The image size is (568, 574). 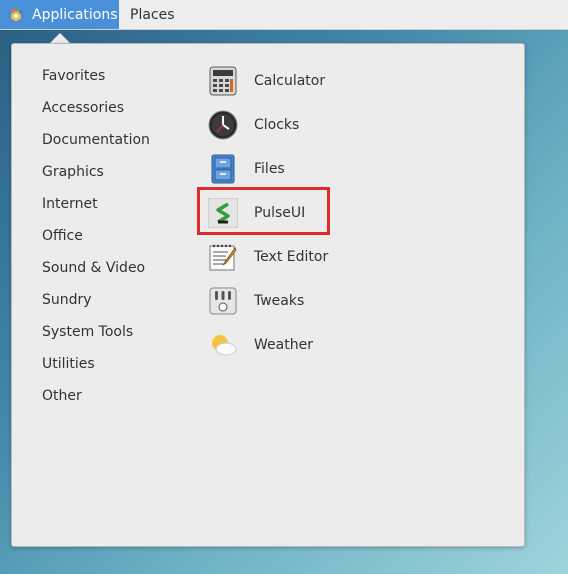 What do you see at coordinates (223, 301) in the screenshot?
I see `tweaks-icon` at bounding box center [223, 301].